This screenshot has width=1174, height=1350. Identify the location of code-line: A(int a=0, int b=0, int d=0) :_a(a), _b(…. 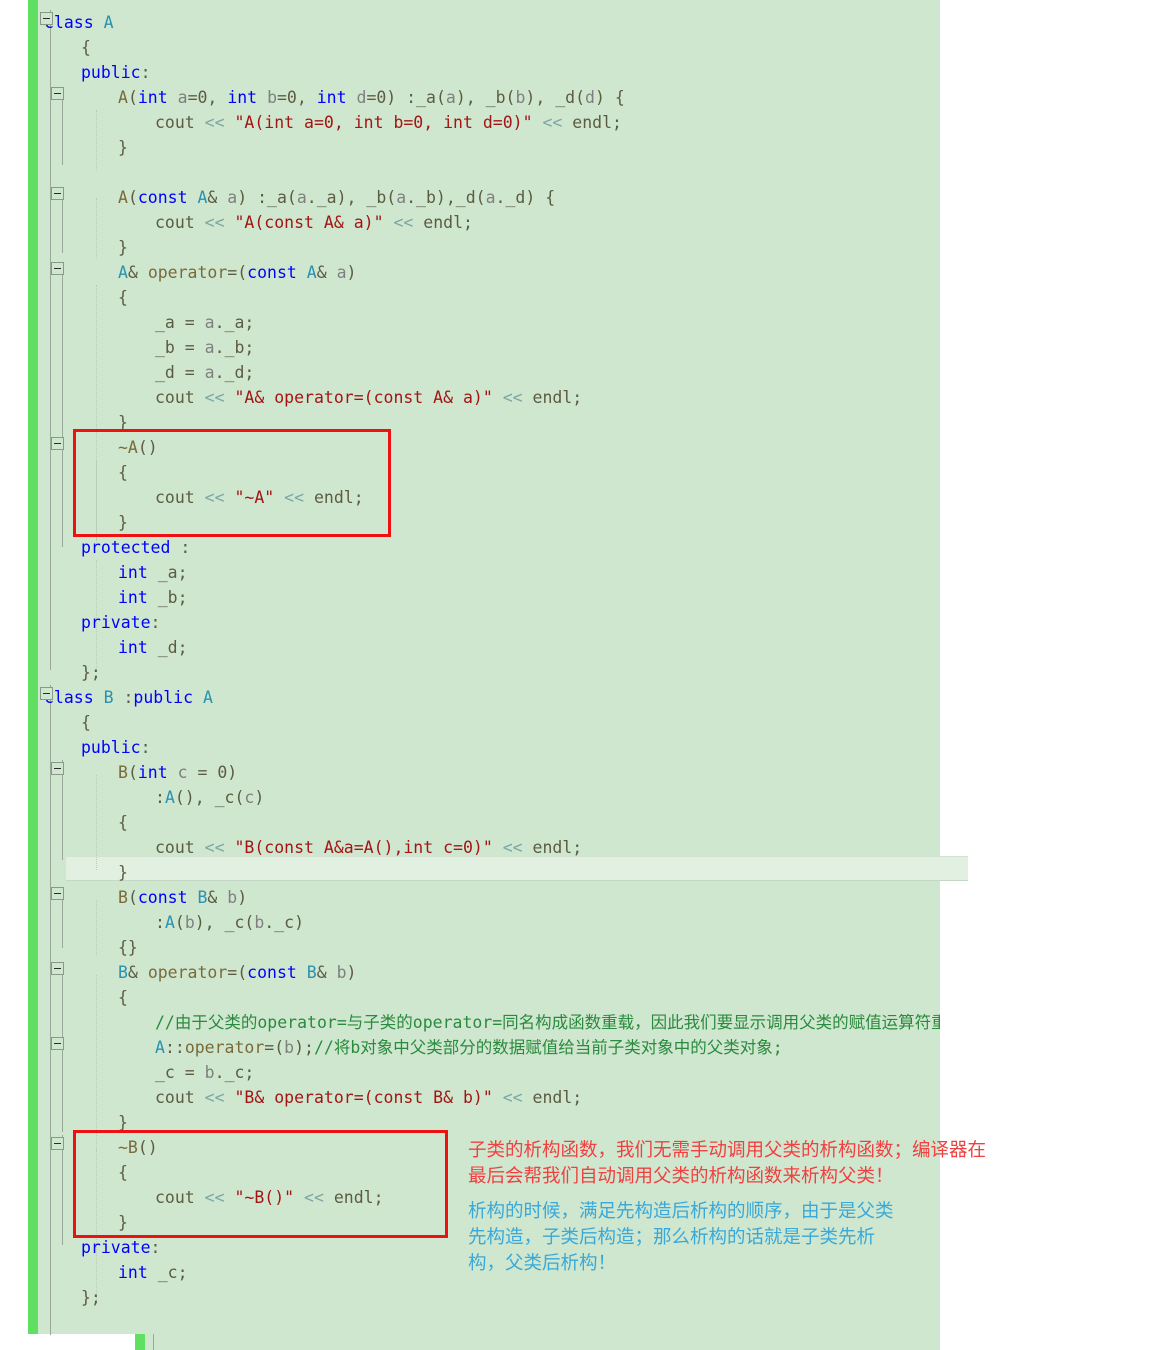
(371, 97).